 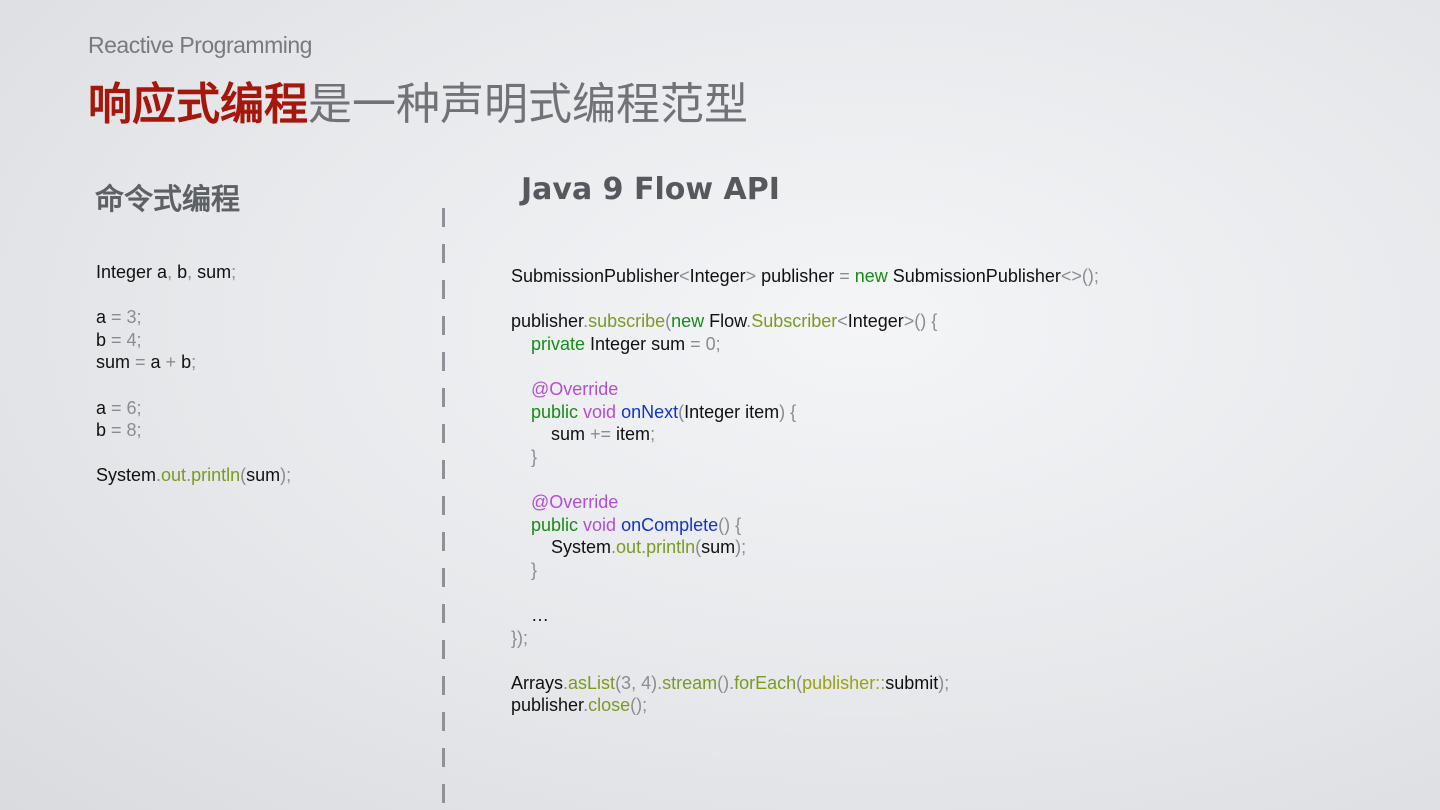 What do you see at coordinates (534, 569) in the screenshot?
I see `code-token: }` at bounding box center [534, 569].